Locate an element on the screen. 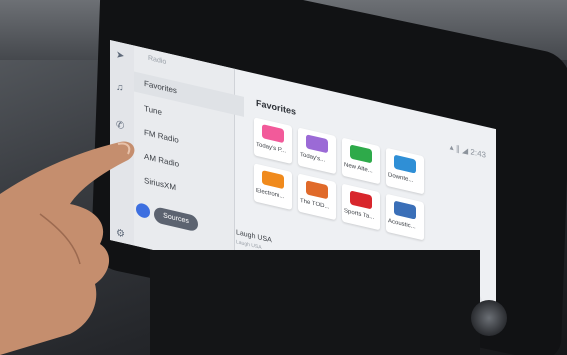 Image resolution: width=567 pixels, height=355 pixels. menu-item-tune: Tune is located at coordinates (153, 110).